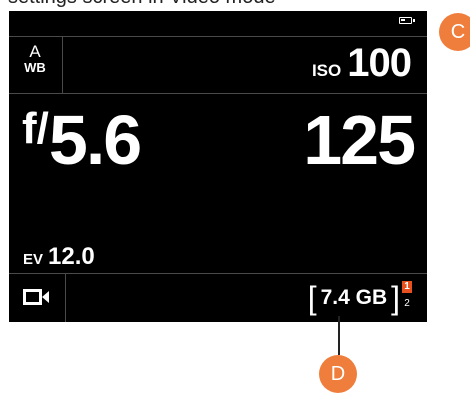 The width and height of the screenshot is (470, 393). I want to click on ev-value: 12.0, so click(71, 256).